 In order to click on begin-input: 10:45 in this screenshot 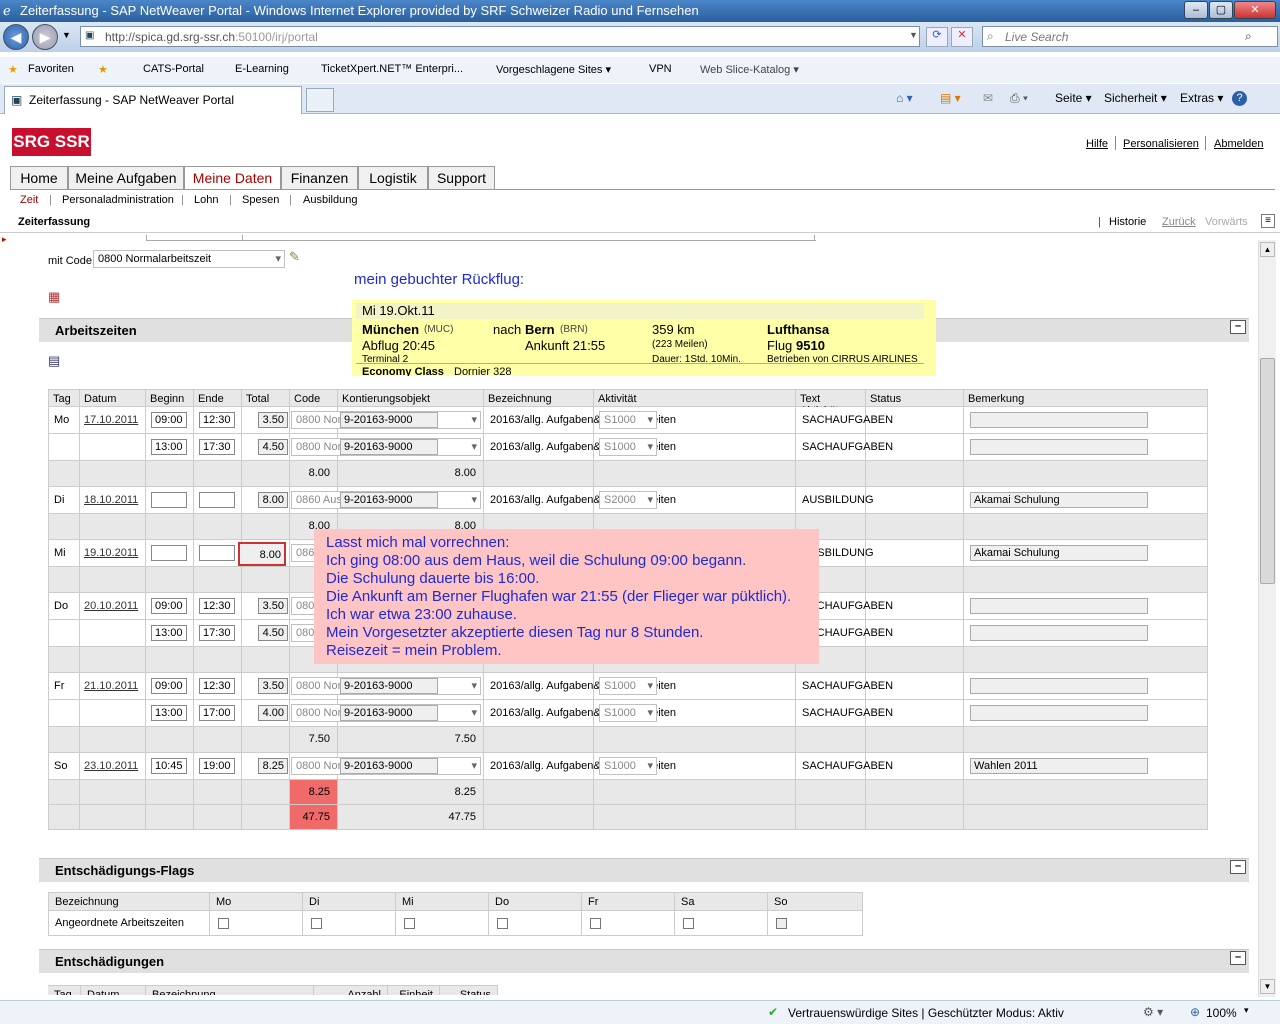, I will do `click(169, 766)`.